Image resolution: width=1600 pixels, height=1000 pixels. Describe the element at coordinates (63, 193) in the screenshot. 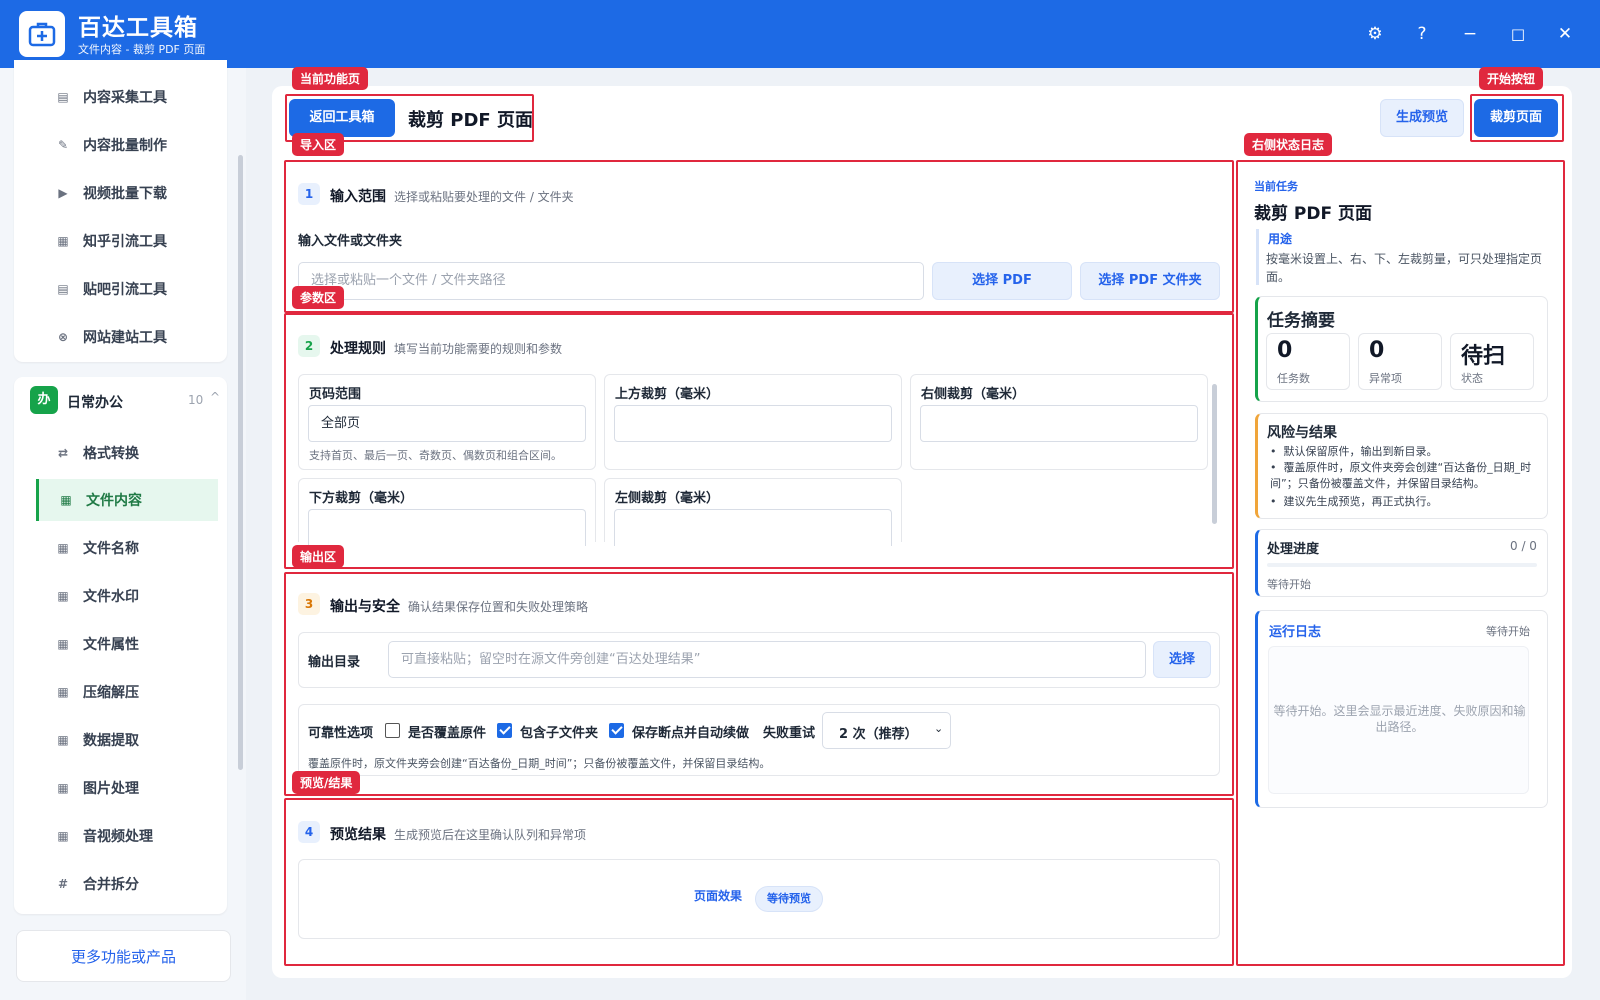

I see `video-icon: ▶` at that location.